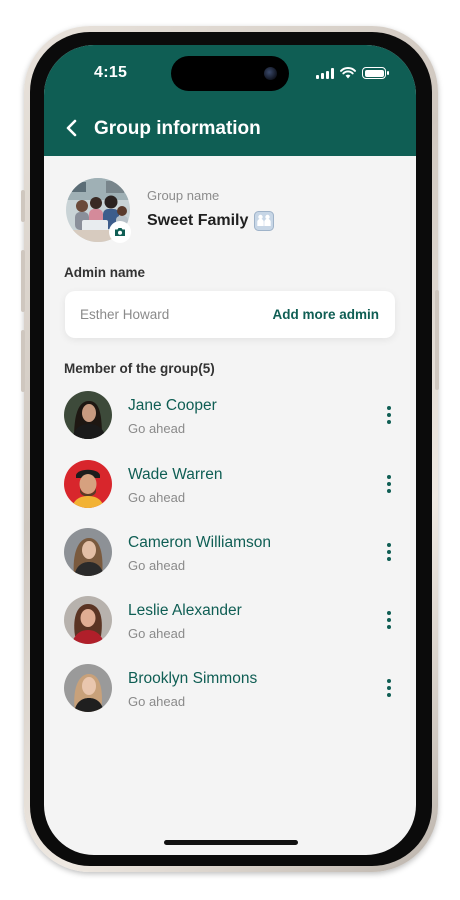 The image size is (460, 900). I want to click on member-item: Cameron Williamson Go ahead, so click(229, 553).